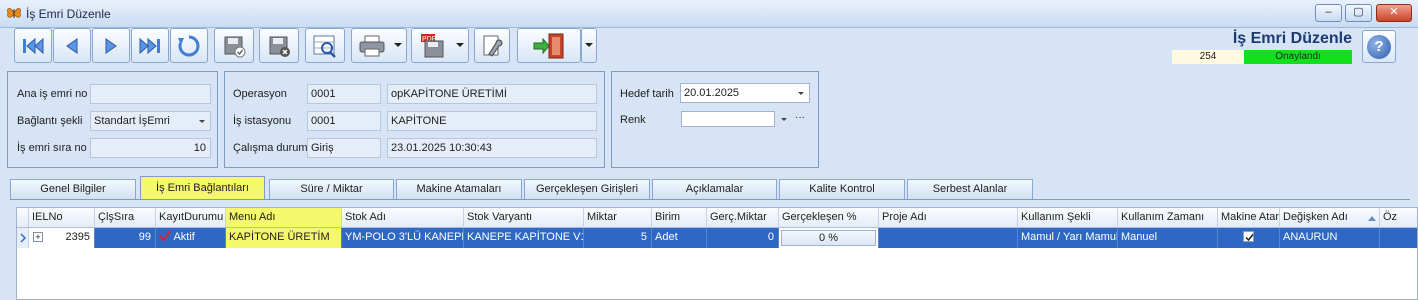  I want to click on print-button, so click(379, 45).